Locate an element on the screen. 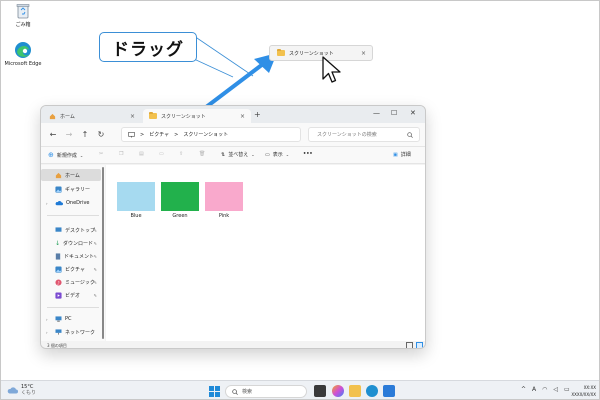 This screenshot has width=600, height=400. taskbar-search-placeholder: 検索 is located at coordinates (247, 392).